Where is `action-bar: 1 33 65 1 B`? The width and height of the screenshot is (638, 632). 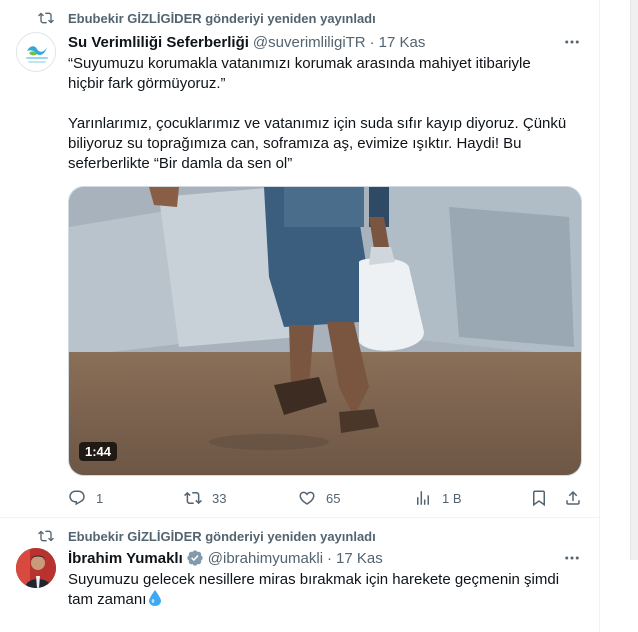 action-bar: 1 33 65 1 B is located at coordinates (325, 498).